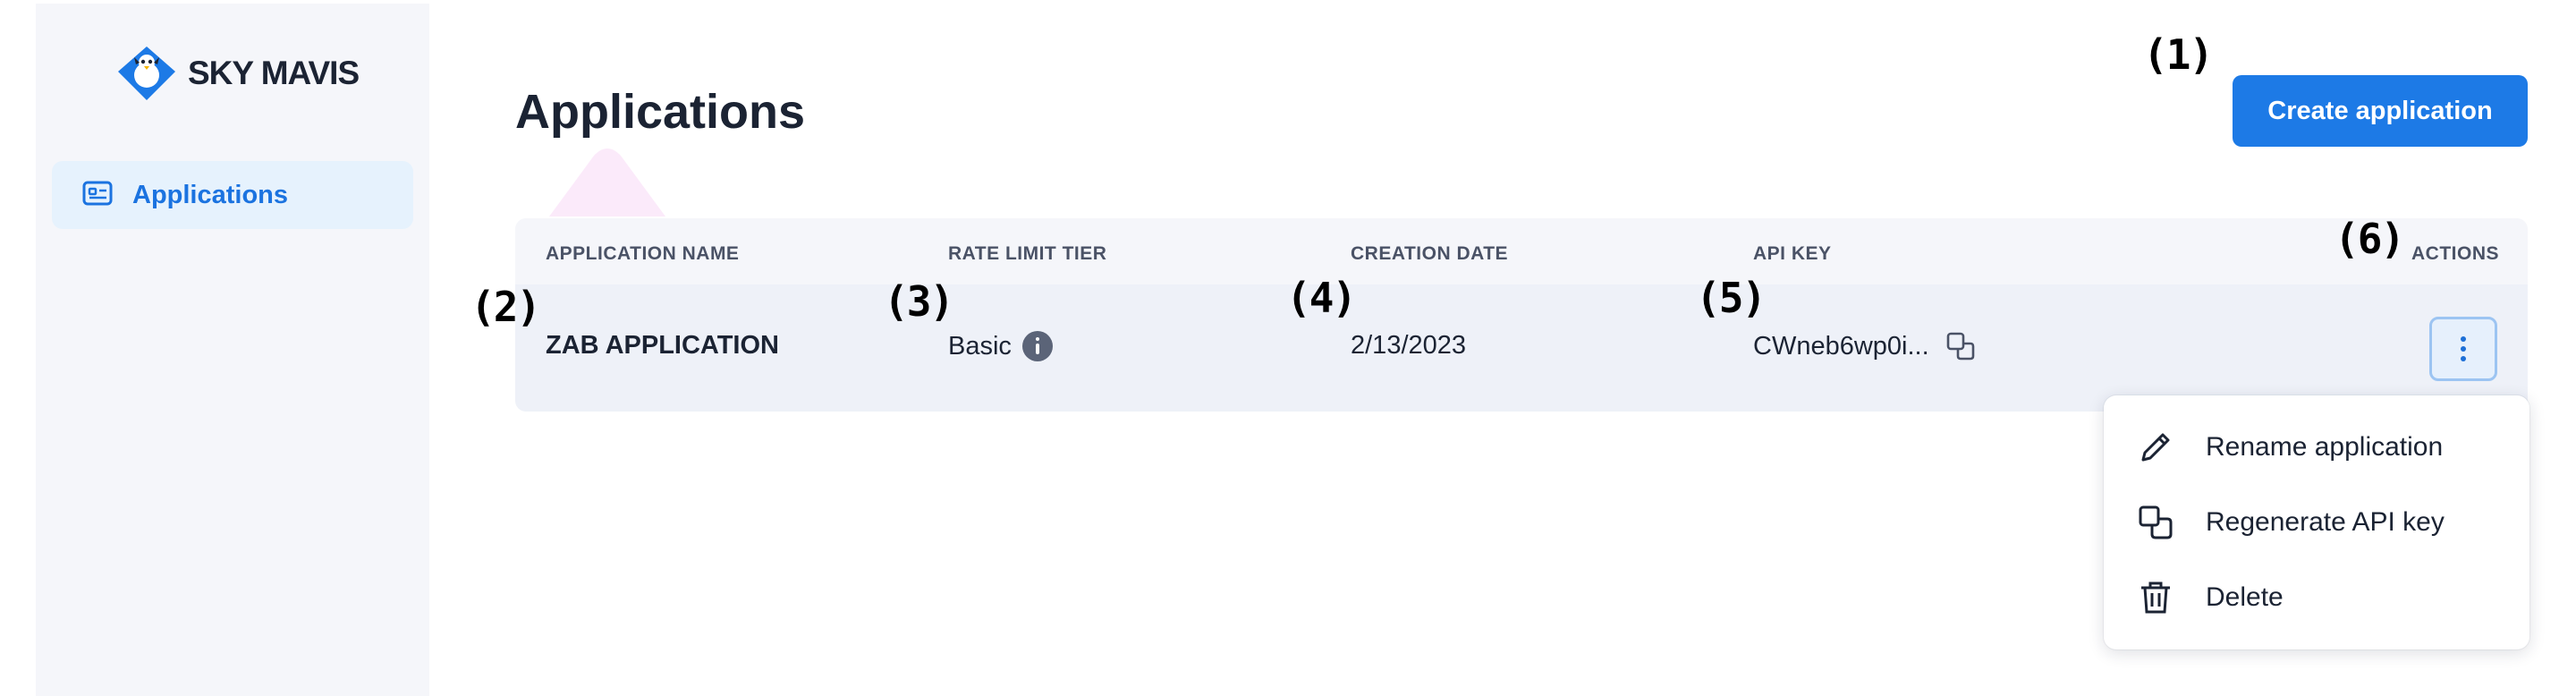 Image resolution: width=2576 pixels, height=696 pixels. What do you see at coordinates (505, 307) in the screenshot?
I see `annotation-marker: (2)` at bounding box center [505, 307].